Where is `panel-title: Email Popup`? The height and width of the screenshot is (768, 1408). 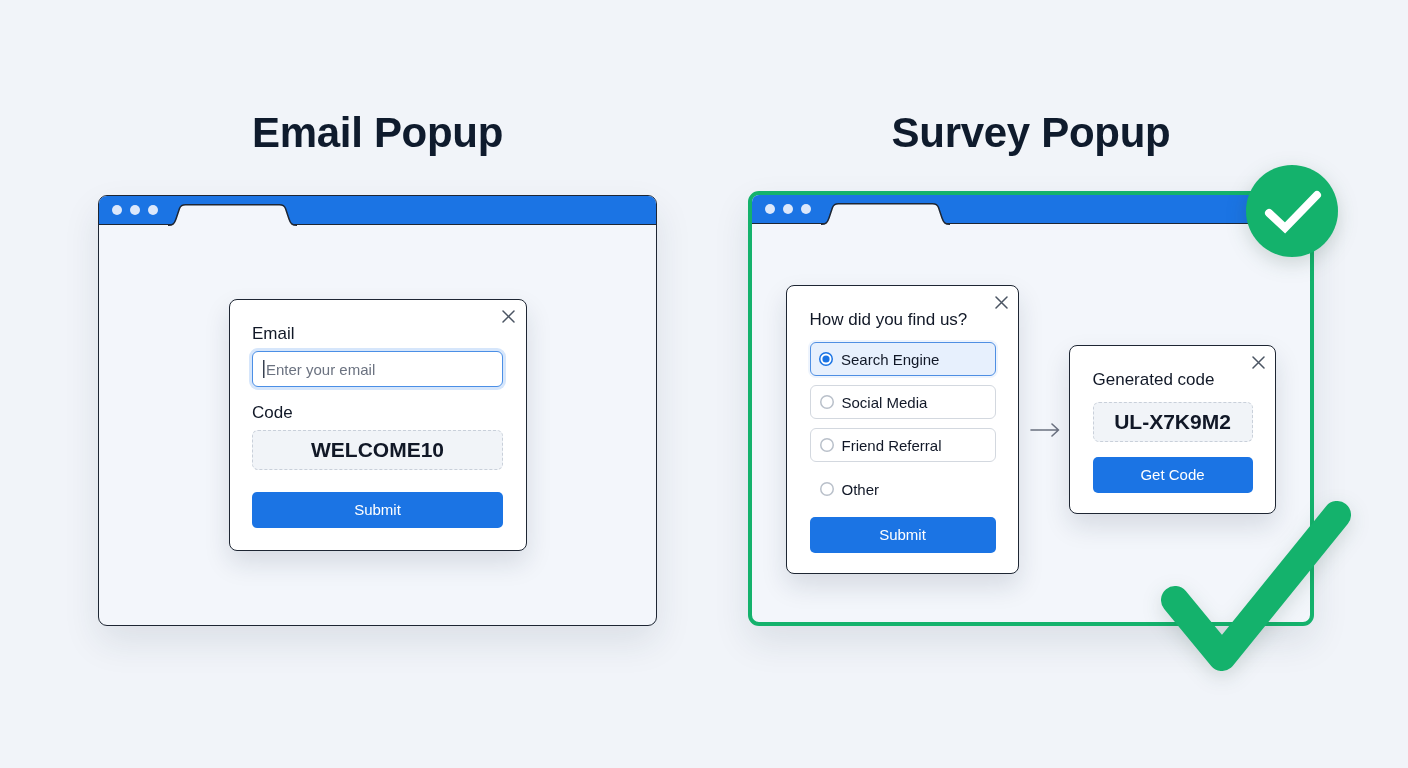
panel-title: Email Popup is located at coordinates (377, 133).